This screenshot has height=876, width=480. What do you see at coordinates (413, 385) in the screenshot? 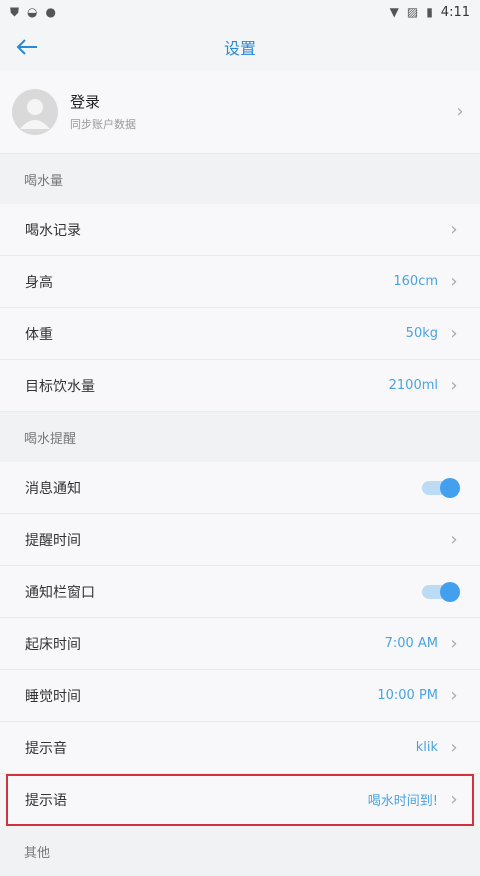
I see `row-value: 2100ml` at bounding box center [413, 385].